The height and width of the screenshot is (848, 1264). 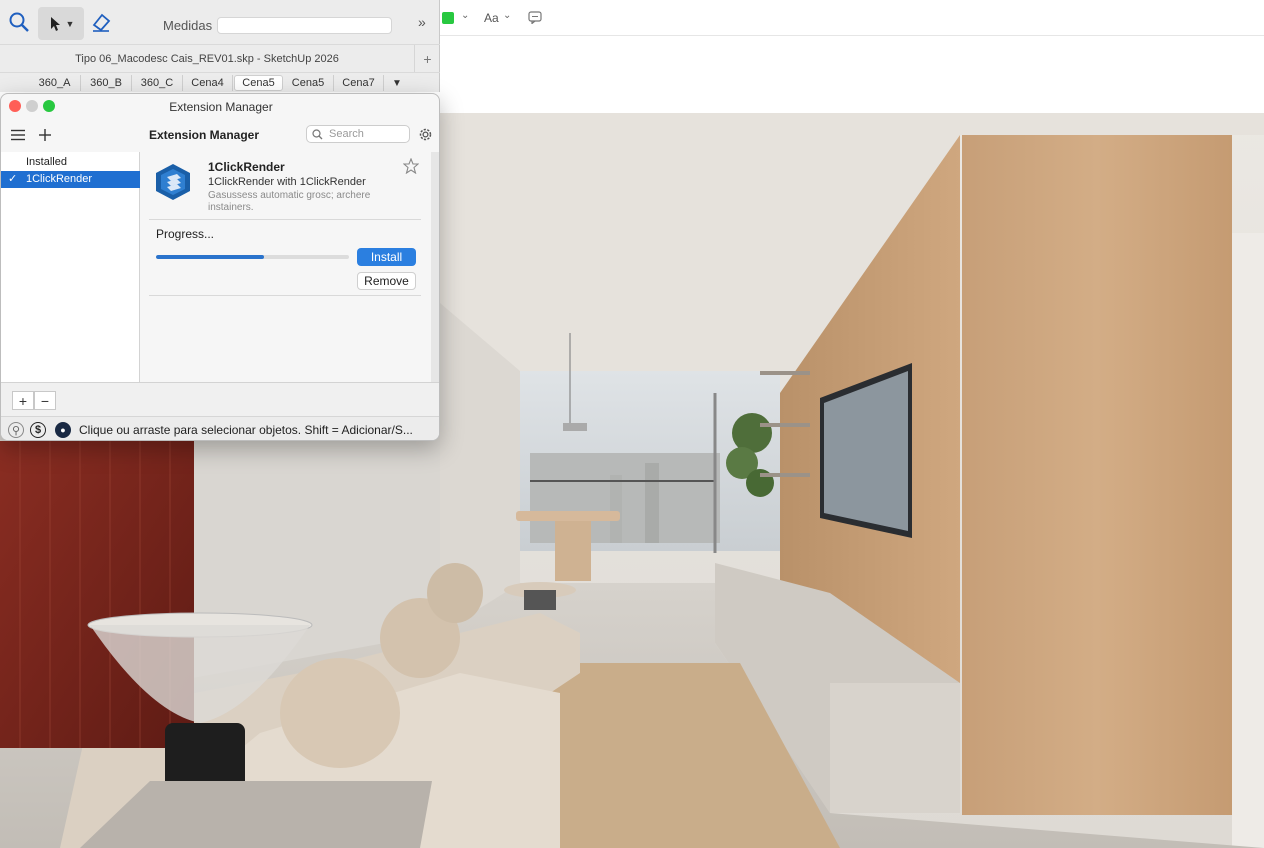 I want to click on measurements-input, so click(x=304, y=25).